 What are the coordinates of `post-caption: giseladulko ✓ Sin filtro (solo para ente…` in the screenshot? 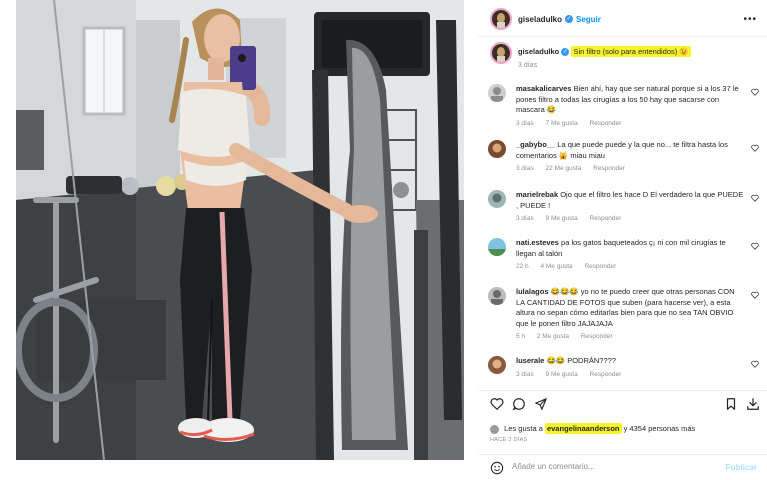 It's located at (622, 57).